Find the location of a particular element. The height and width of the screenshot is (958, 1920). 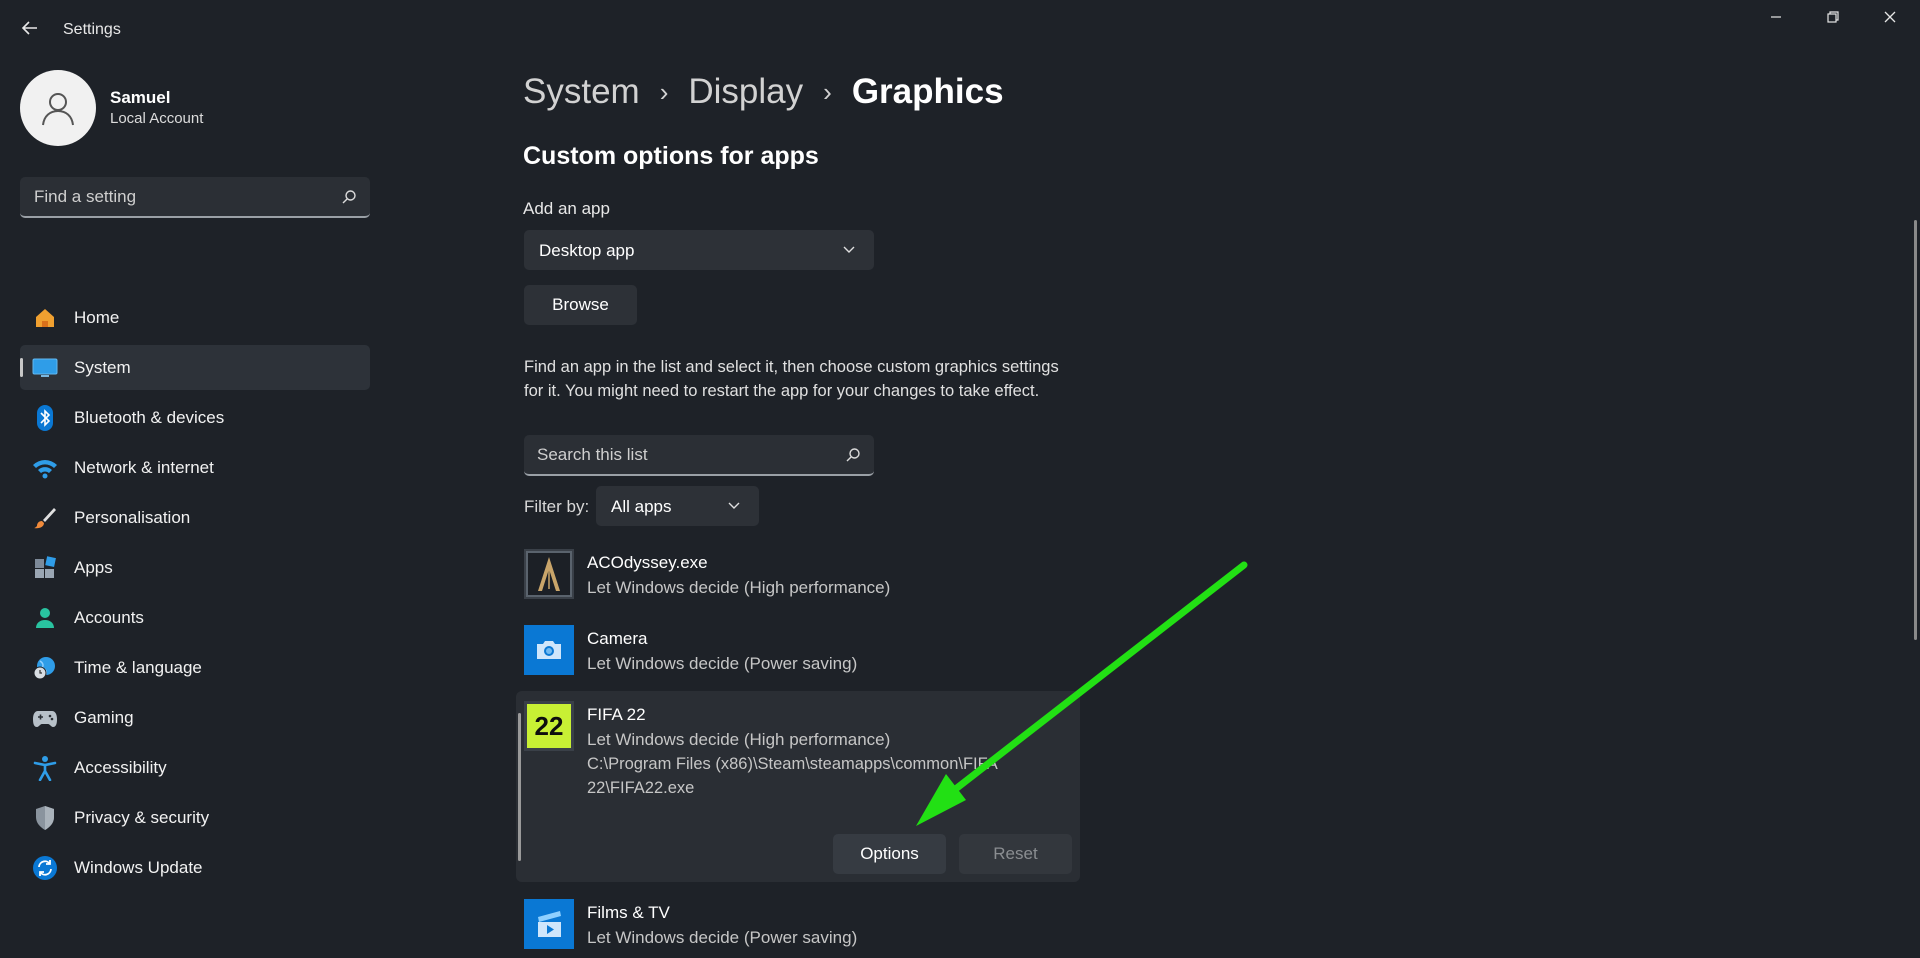

breadcrumb: System › Display › Graphics is located at coordinates (763, 92).